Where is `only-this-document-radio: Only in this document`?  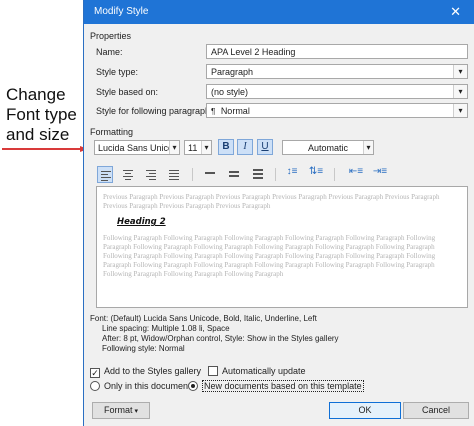 only-this-document-radio: Only in this document is located at coordinates (140, 386).